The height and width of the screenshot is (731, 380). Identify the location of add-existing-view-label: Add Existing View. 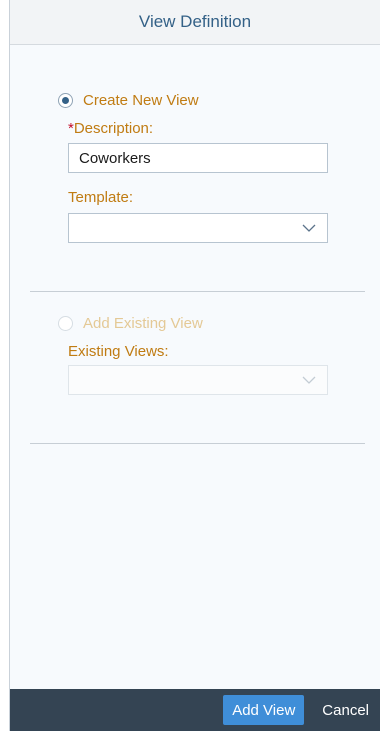
(143, 323).